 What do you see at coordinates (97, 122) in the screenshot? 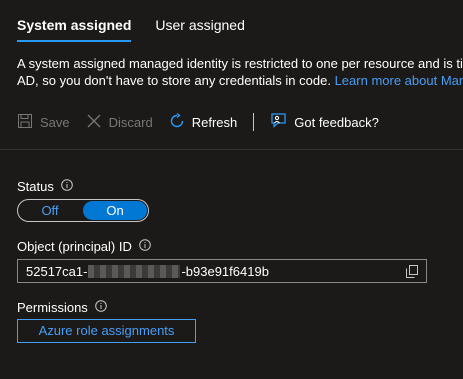
I see `close-icon` at bounding box center [97, 122].